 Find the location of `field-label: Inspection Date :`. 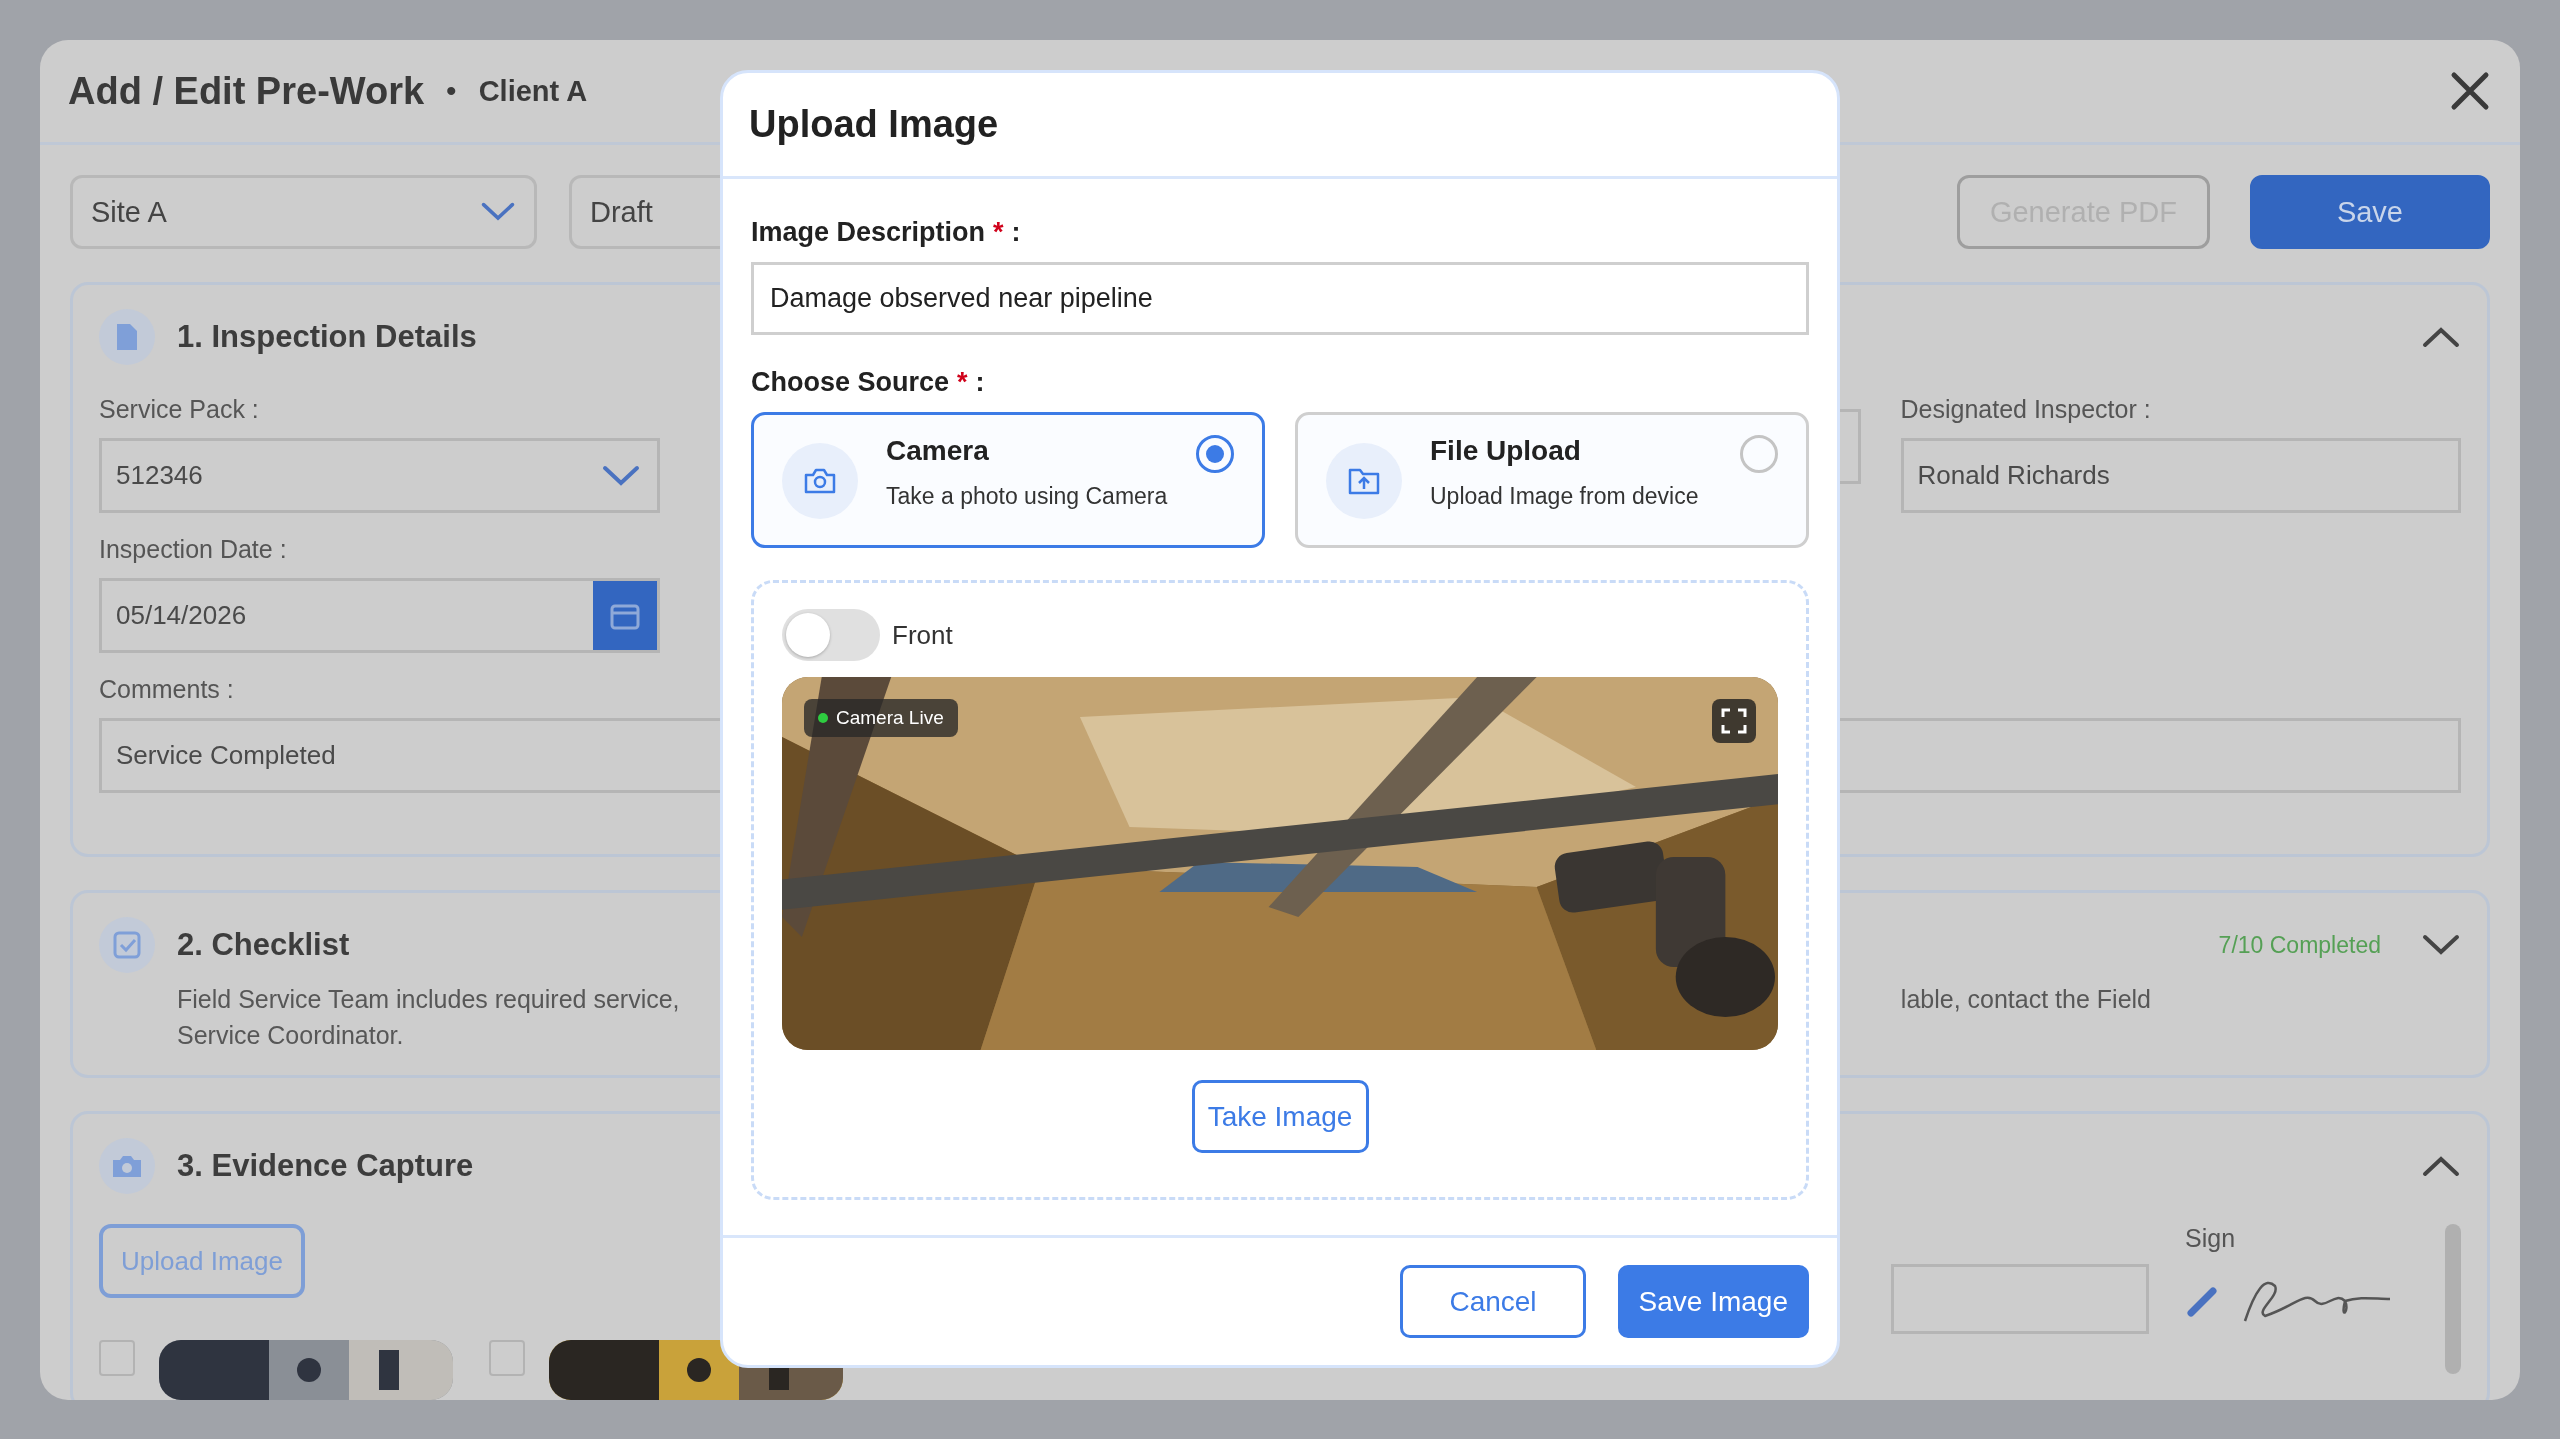

field-label: Inspection Date : is located at coordinates (193, 549).